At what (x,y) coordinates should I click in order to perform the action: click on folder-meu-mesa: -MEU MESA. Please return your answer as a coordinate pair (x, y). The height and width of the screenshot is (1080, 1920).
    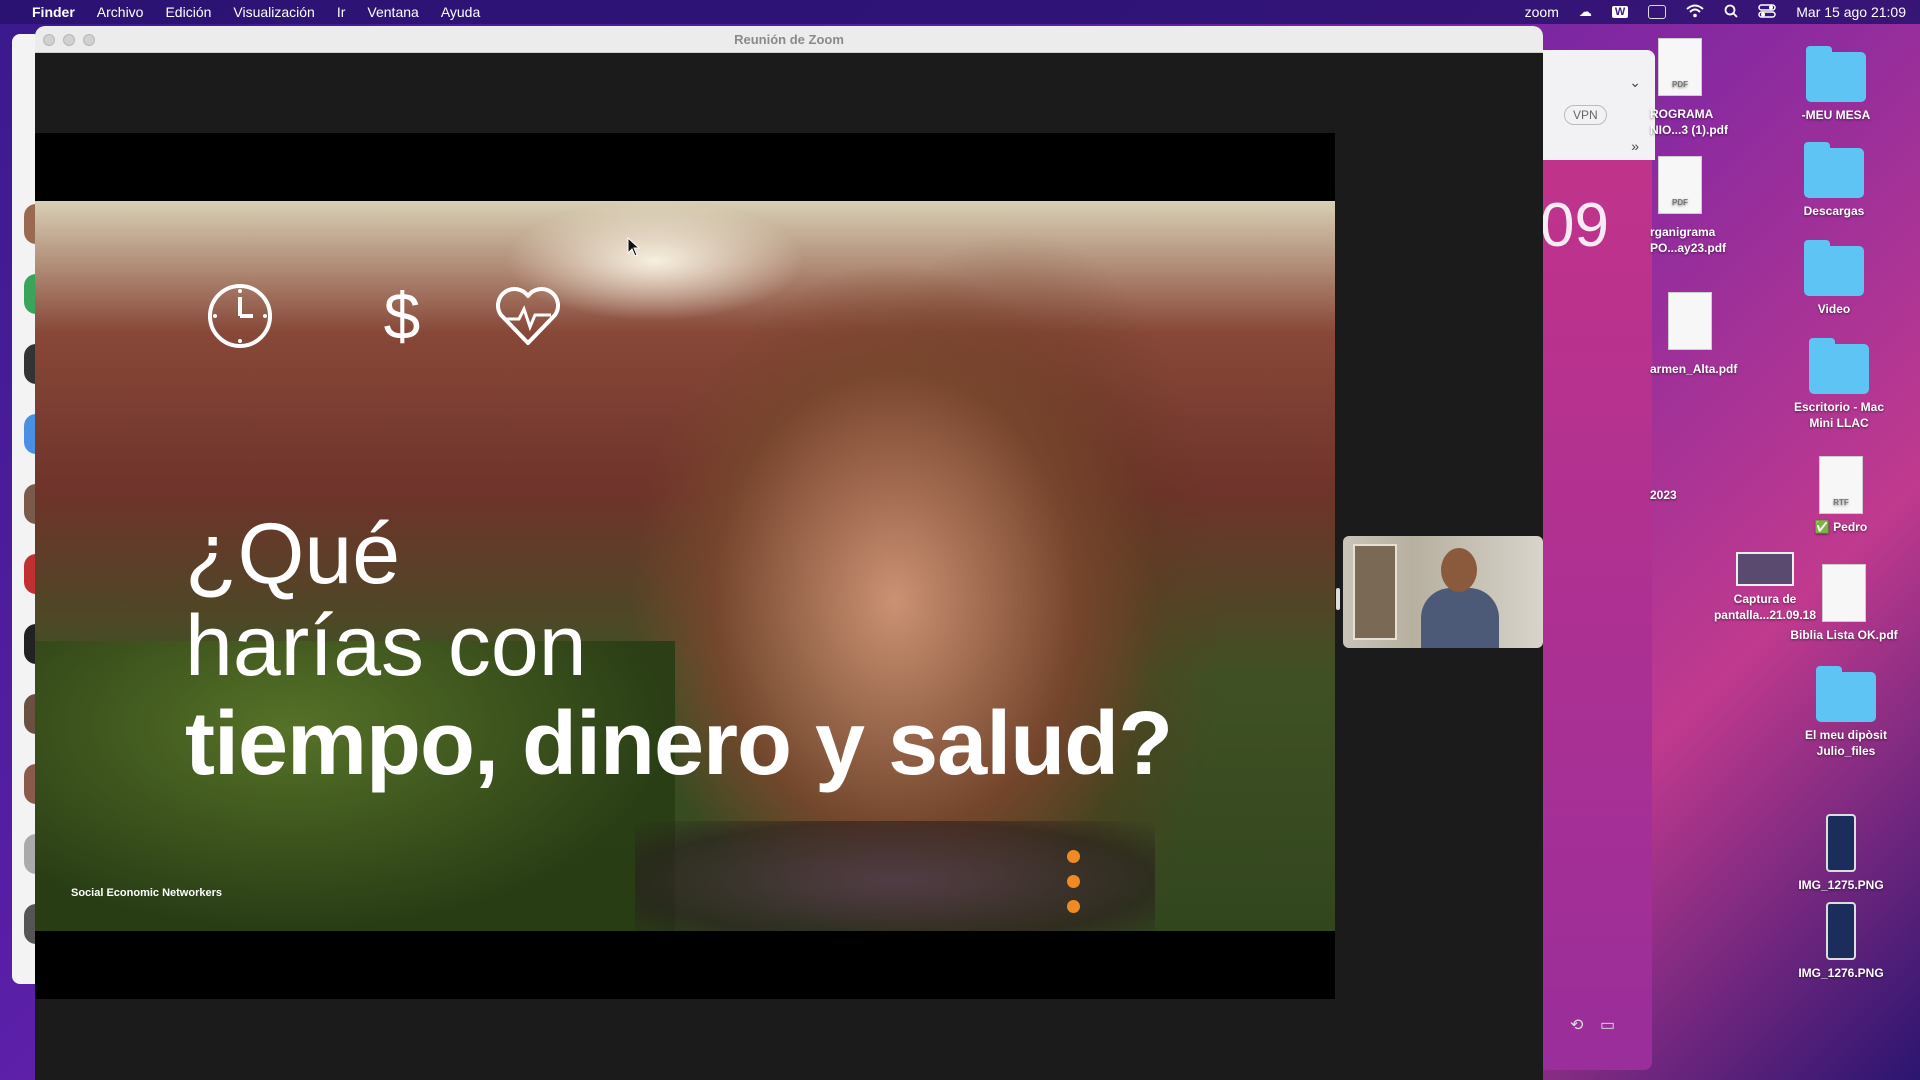
    Looking at the image, I should click on (1836, 85).